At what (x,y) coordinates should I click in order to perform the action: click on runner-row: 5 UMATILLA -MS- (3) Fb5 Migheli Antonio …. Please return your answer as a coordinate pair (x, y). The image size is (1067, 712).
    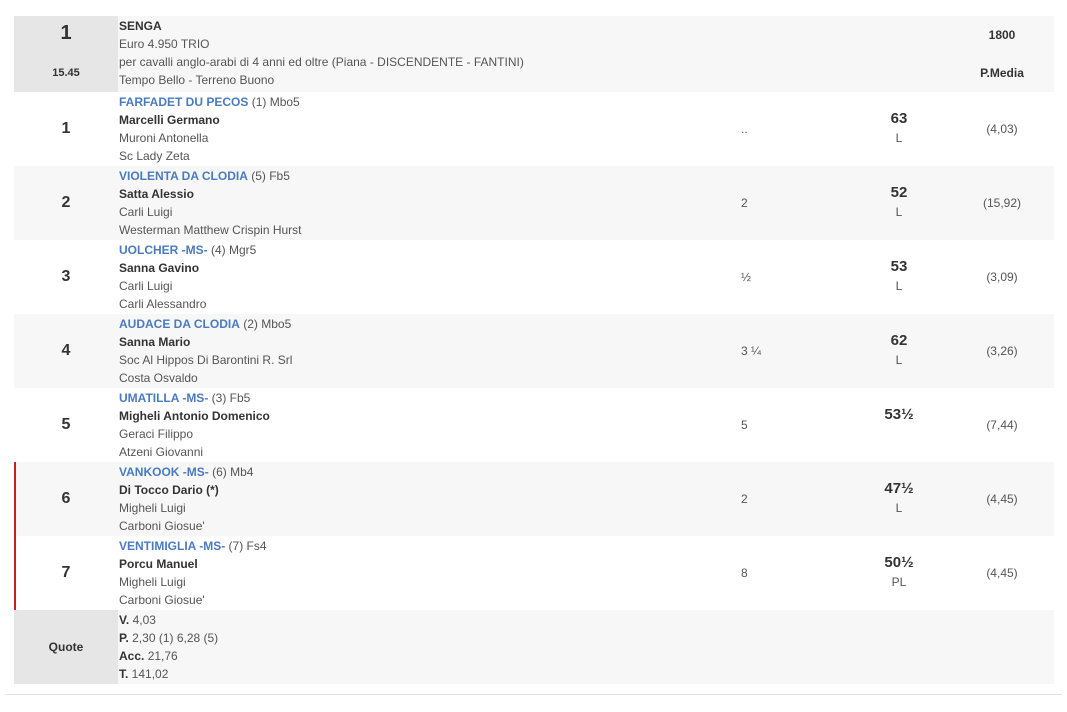
    Looking at the image, I should click on (534, 425).